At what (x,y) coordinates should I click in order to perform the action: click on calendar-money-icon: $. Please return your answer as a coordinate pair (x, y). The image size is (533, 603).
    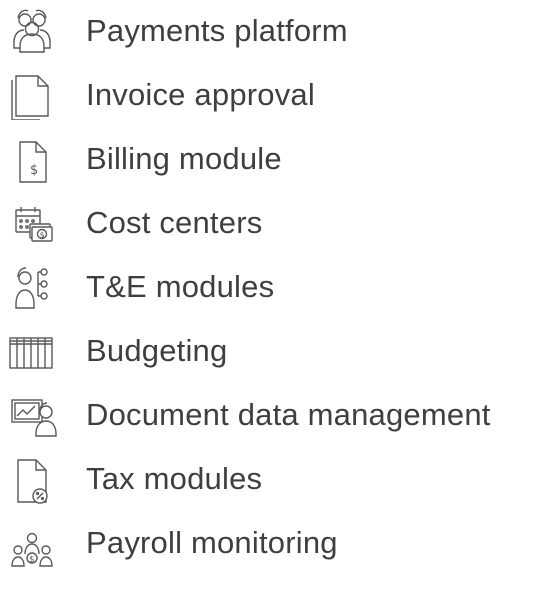
    Looking at the image, I should click on (32, 224).